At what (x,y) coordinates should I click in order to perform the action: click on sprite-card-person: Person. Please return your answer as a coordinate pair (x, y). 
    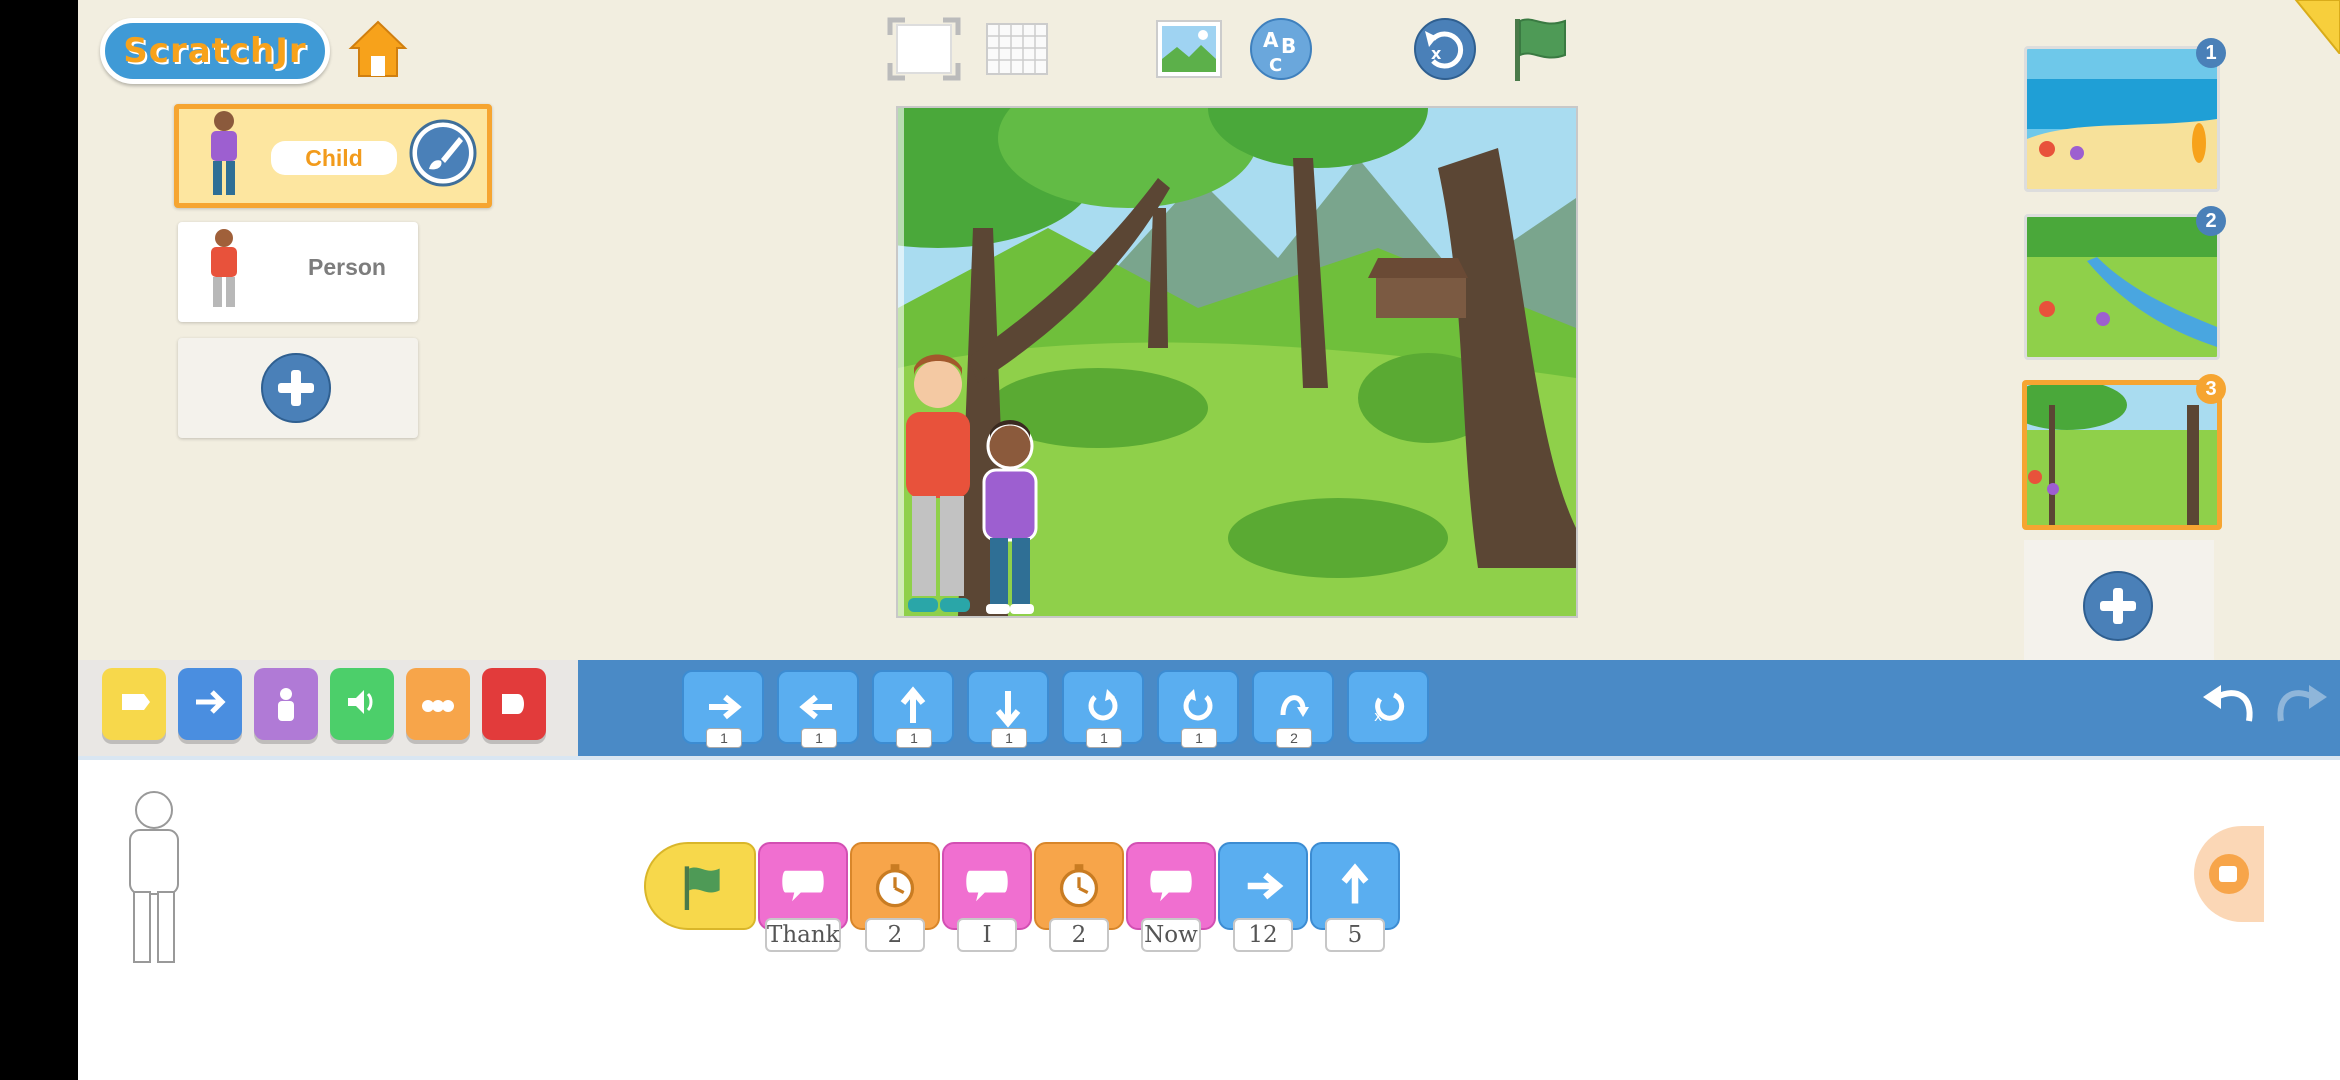
    Looking at the image, I should click on (298, 272).